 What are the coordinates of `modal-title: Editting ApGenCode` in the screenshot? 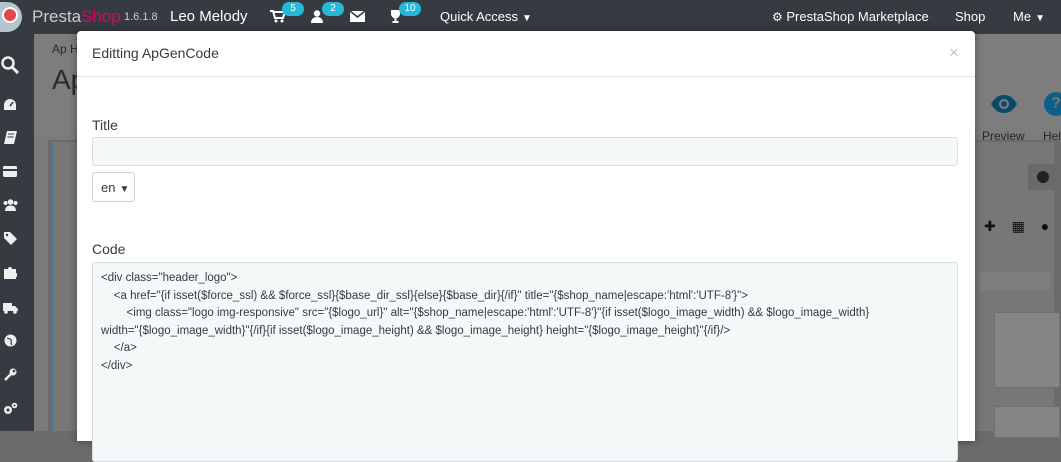 It's located at (155, 53).